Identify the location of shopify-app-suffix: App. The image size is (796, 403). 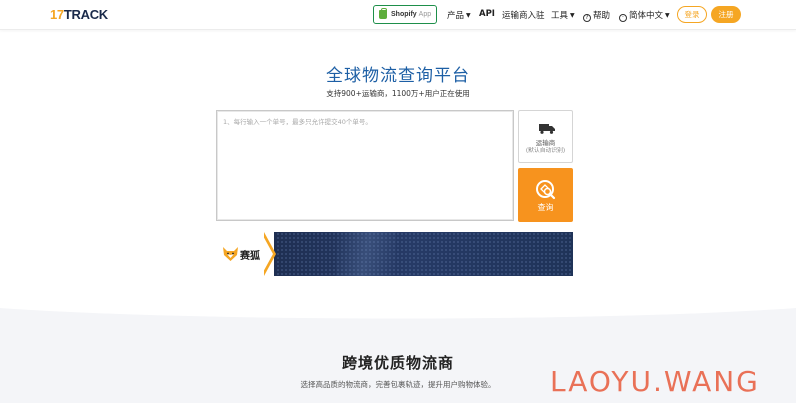
(425, 14).